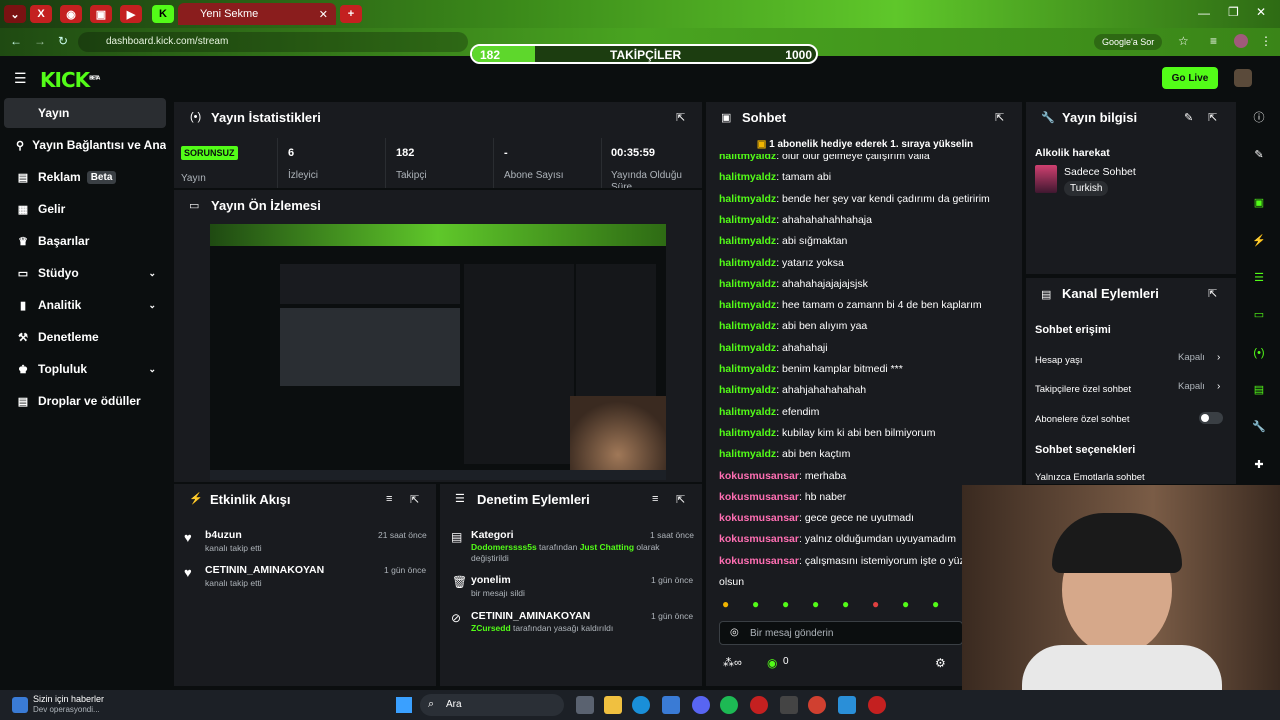 Image resolution: width=1280 pixels, height=720 pixels. Describe the element at coordinates (1259, 427) in the screenshot. I see `wrench-rail-icon: 🔧` at that location.